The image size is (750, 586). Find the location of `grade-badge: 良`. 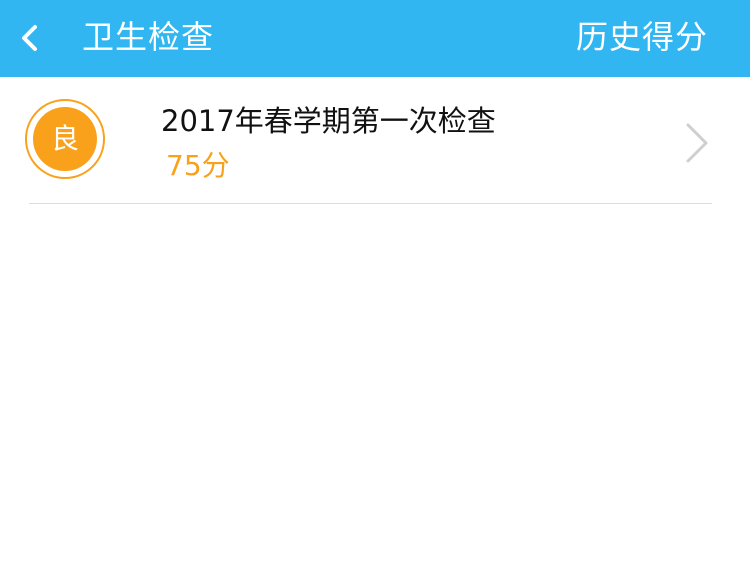

grade-badge: 良 is located at coordinates (65, 139).